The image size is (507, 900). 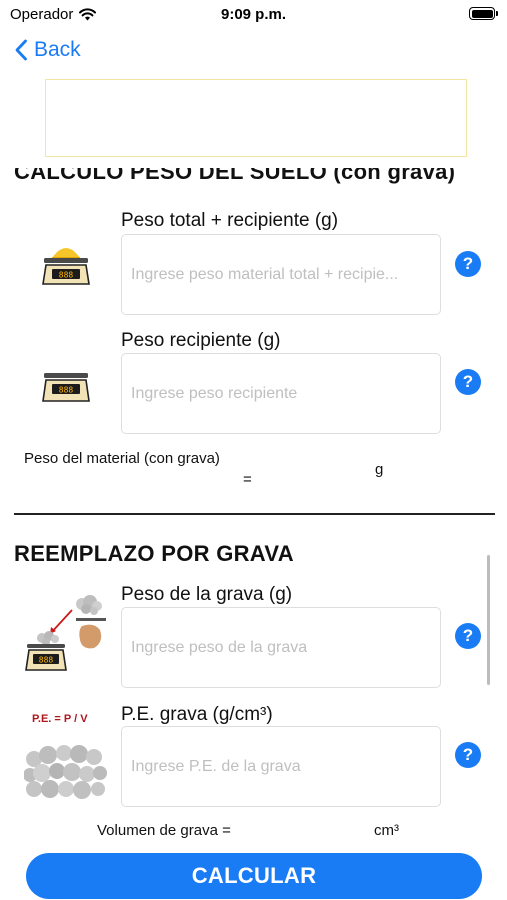 What do you see at coordinates (65, 772) in the screenshot?
I see `gravel-pile-icon` at bounding box center [65, 772].